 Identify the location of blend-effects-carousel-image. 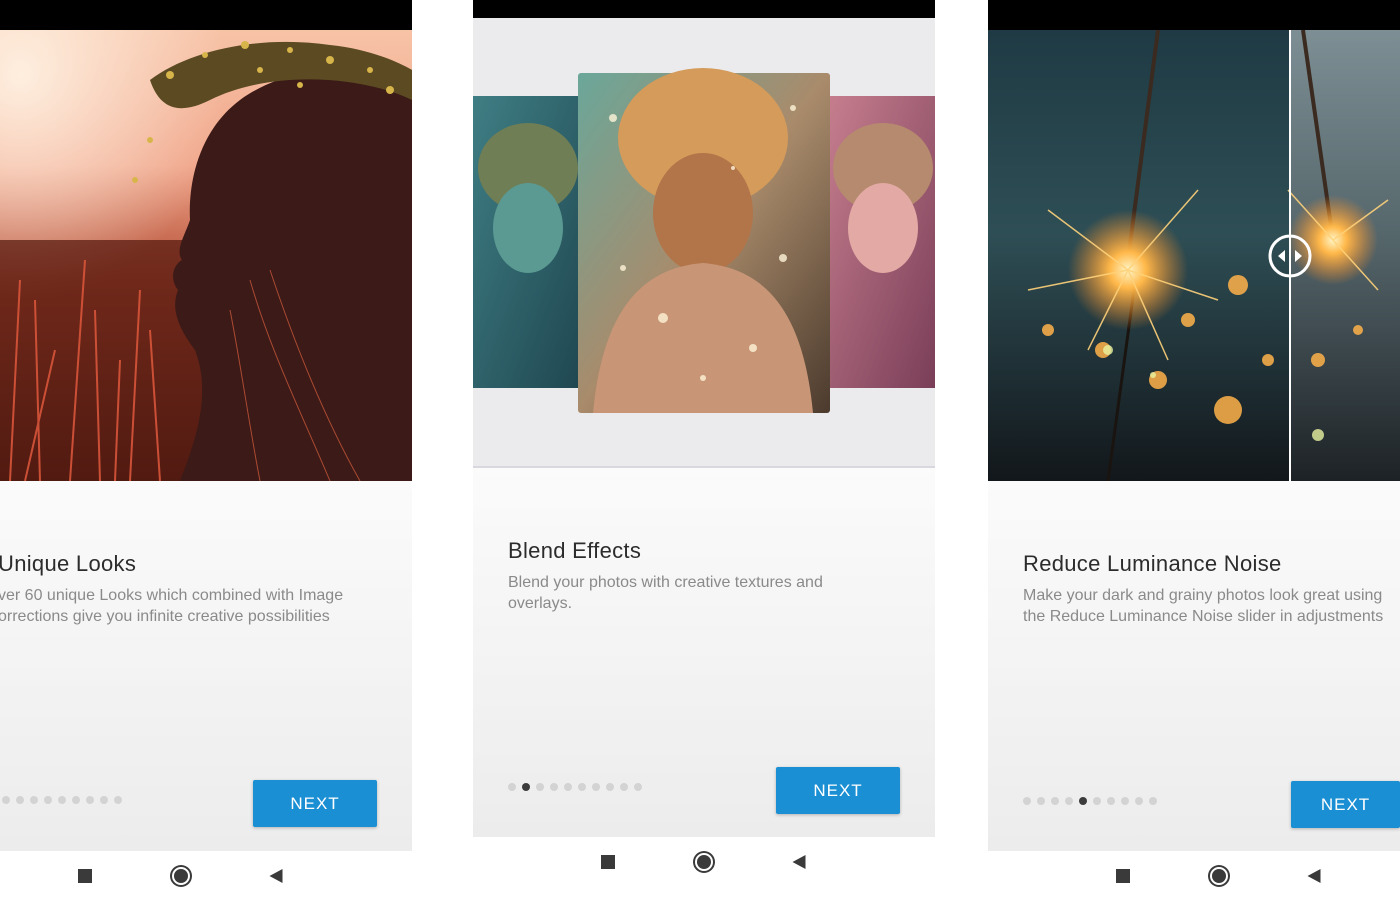
(704, 268).